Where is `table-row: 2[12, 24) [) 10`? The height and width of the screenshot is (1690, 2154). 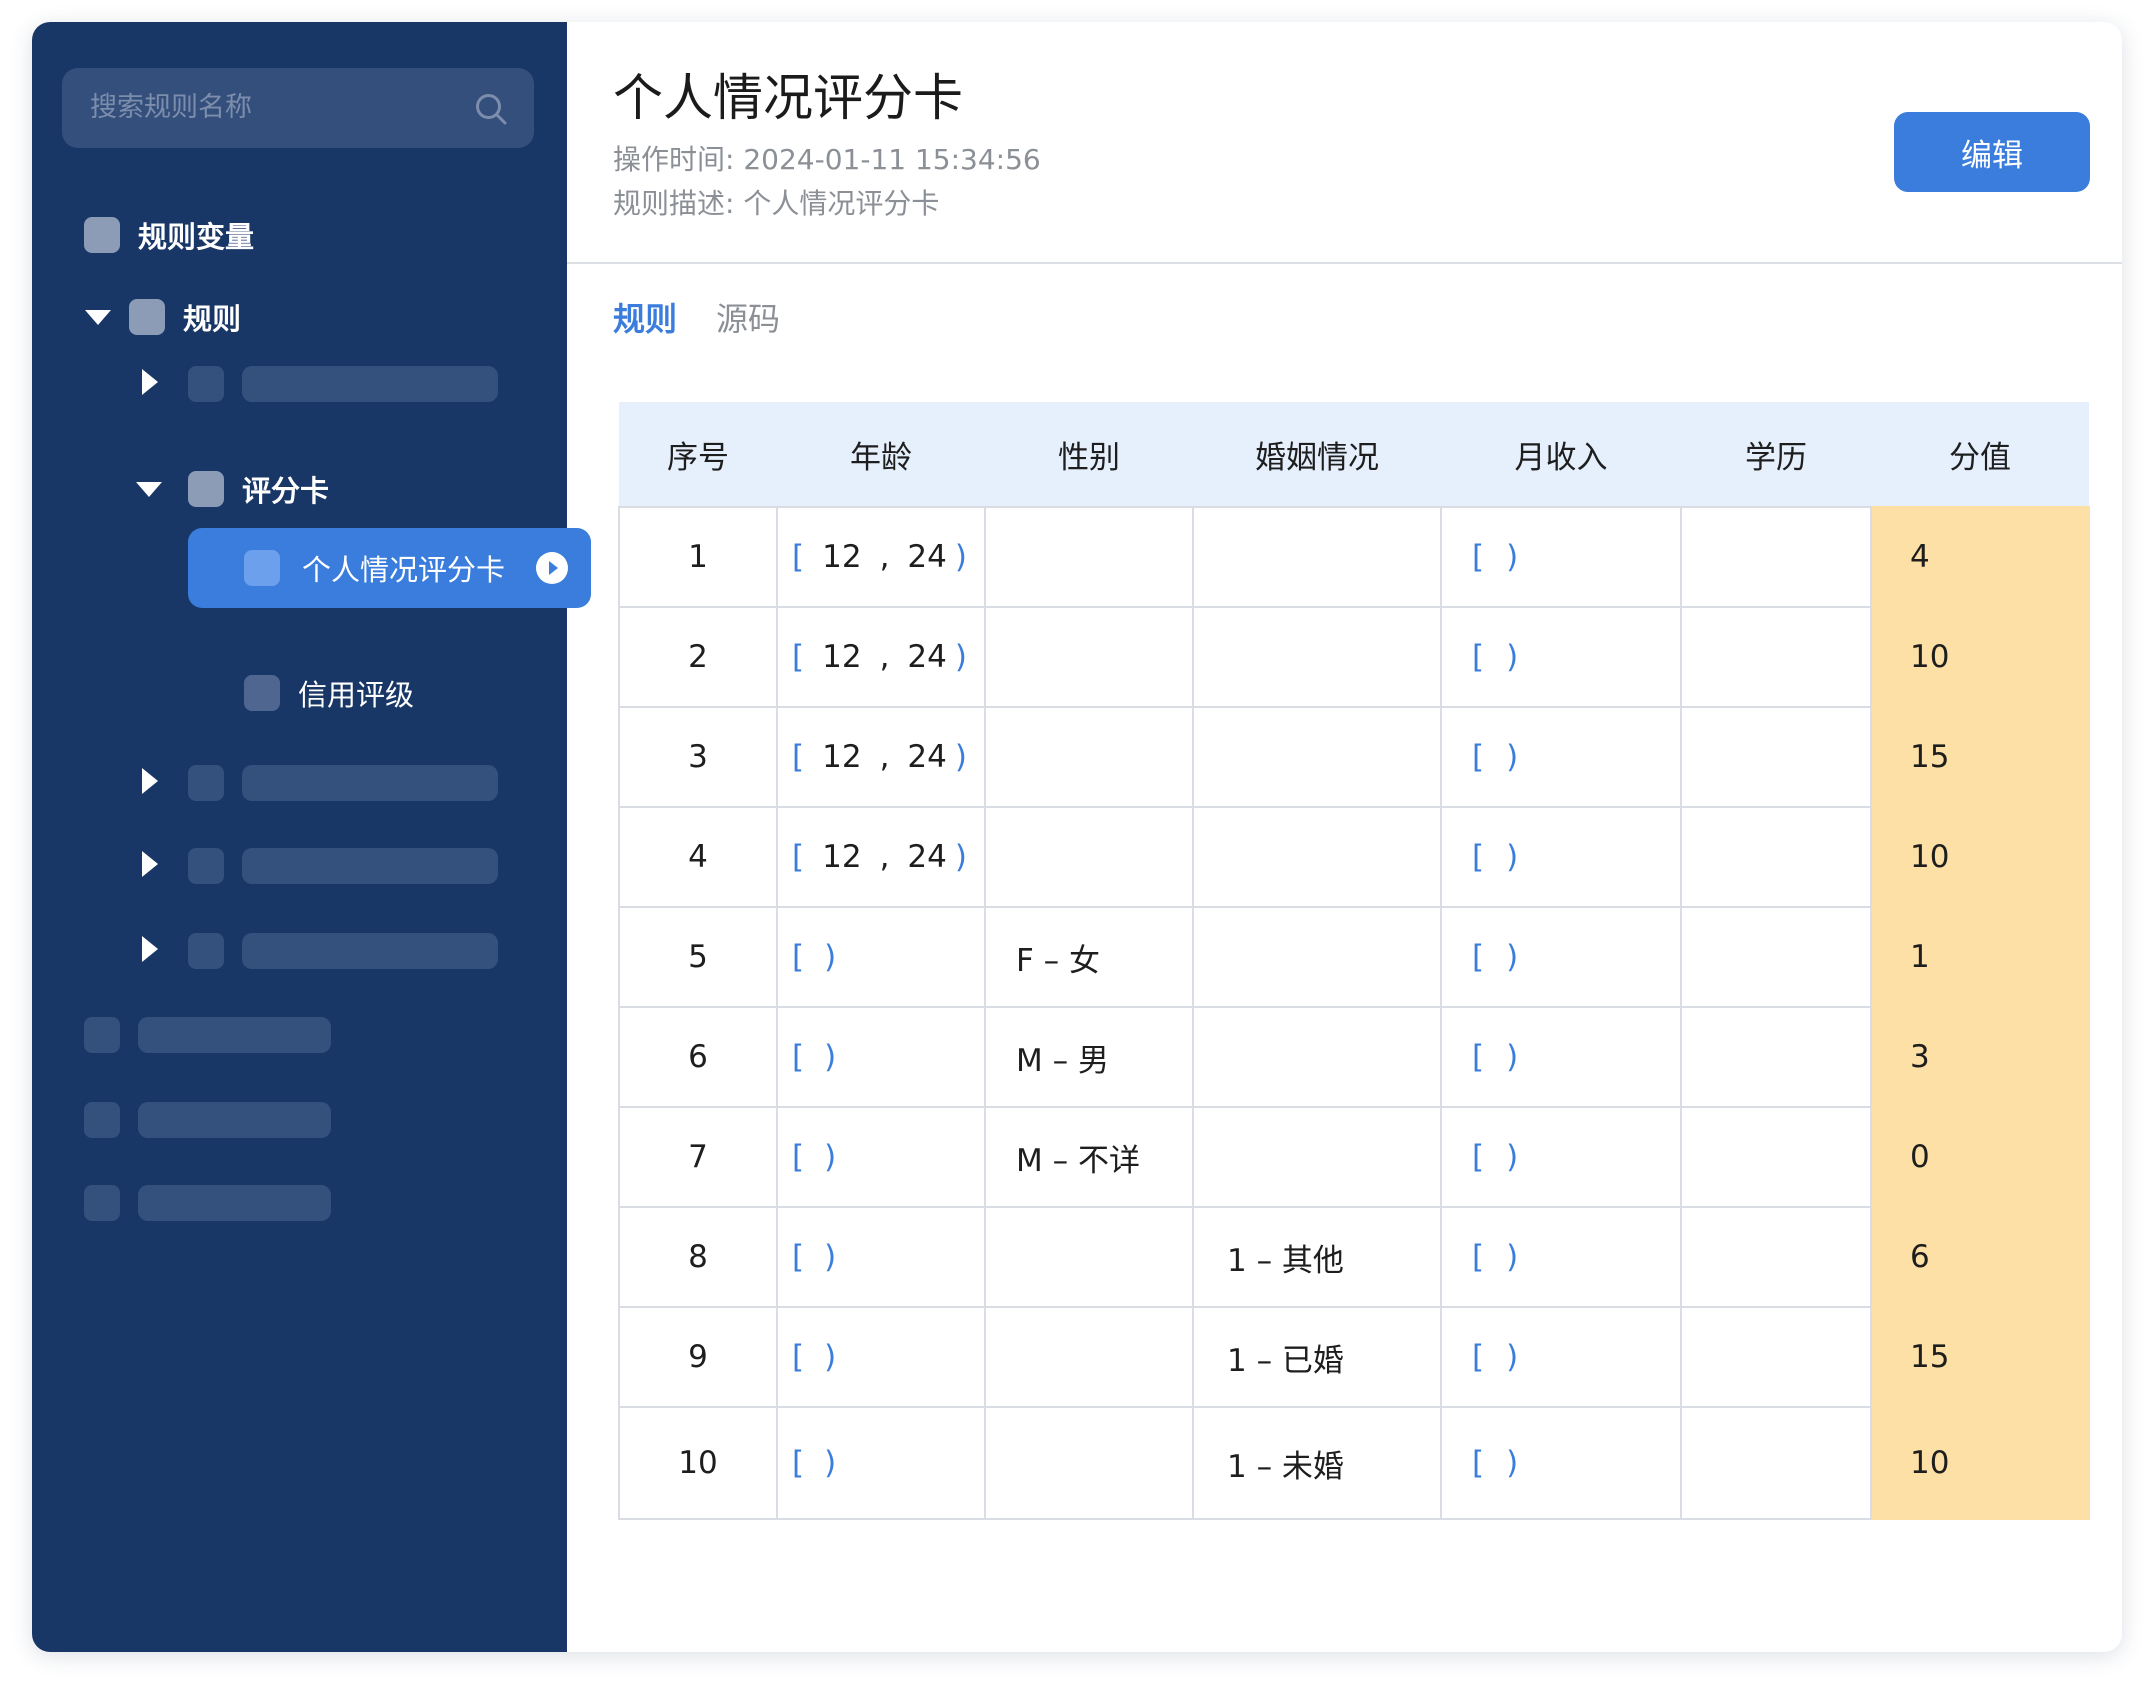 table-row: 2[12, 24) [) 10 is located at coordinates (1354, 657).